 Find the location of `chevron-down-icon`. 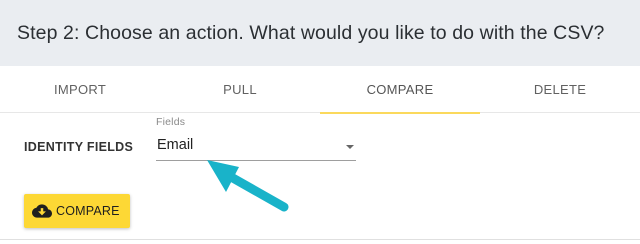

chevron-down-icon is located at coordinates (350, 147).